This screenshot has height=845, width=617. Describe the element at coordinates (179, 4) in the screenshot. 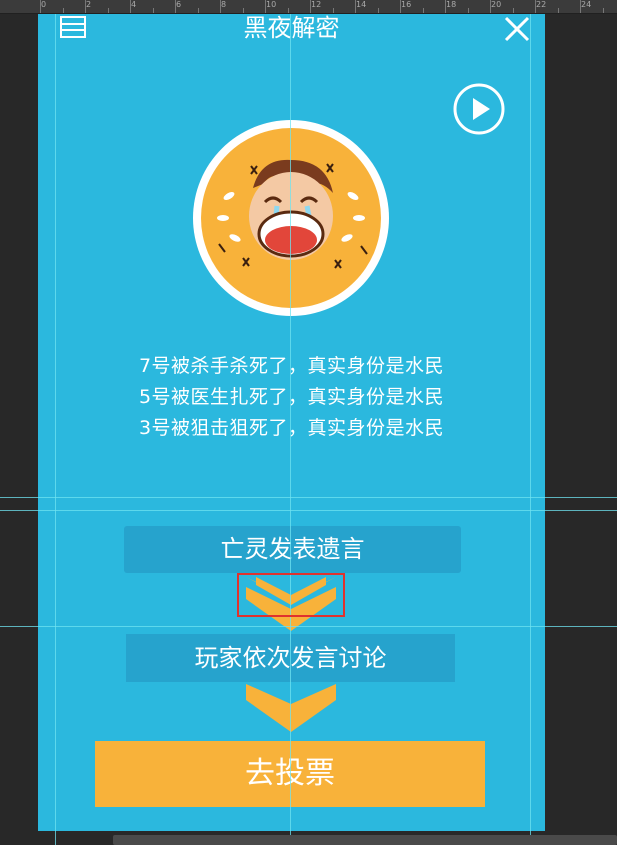

I see `ruler-number: 6` at that location.